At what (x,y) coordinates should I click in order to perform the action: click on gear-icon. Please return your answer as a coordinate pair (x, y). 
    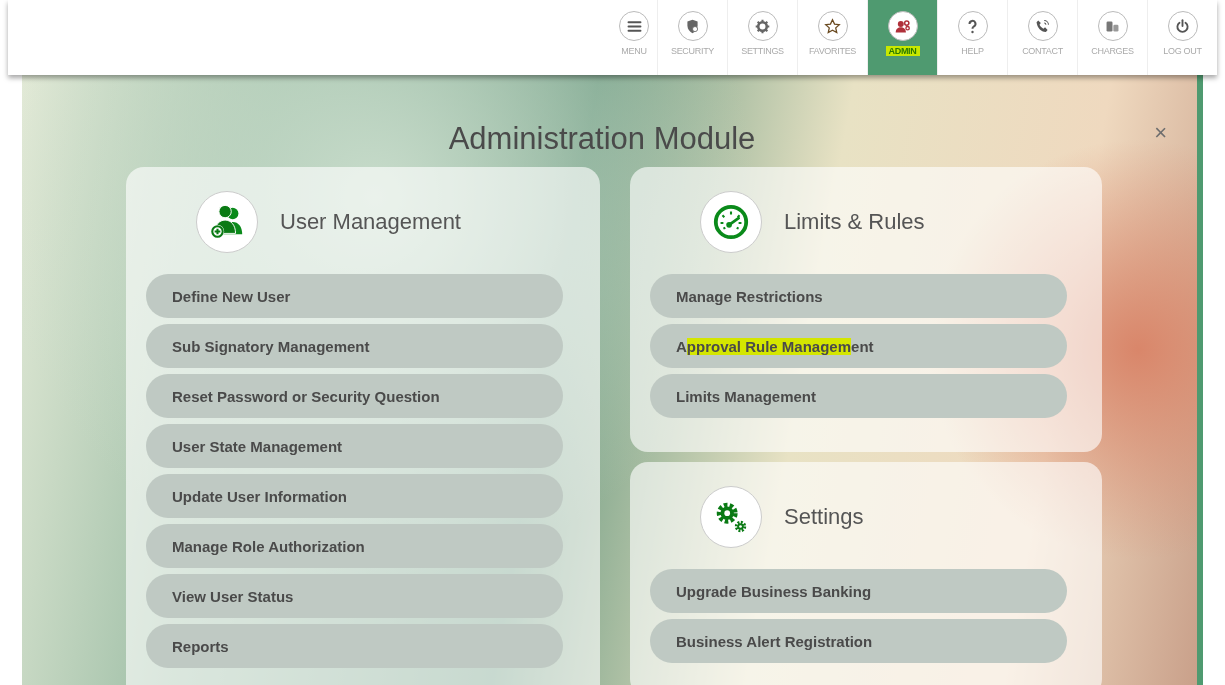
    Looking at the image, I should click on (762, 26).